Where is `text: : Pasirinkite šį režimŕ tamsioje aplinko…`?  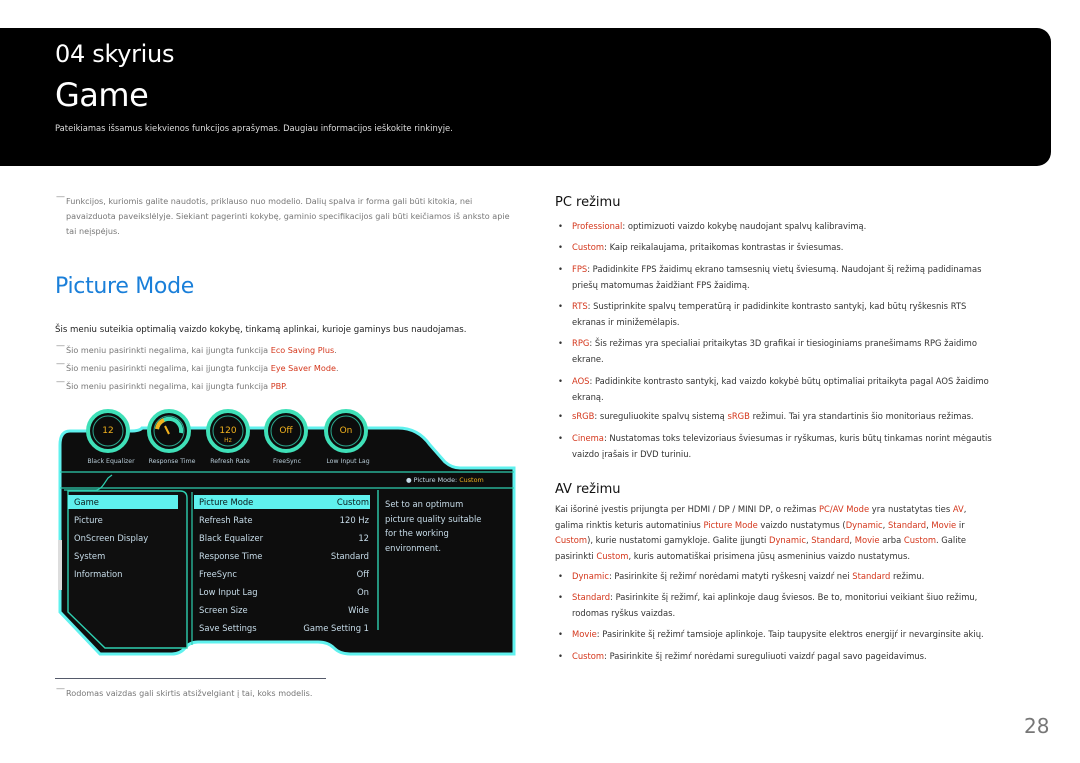 text: : Pasirinkite šį režimŕ tamsioje aplinko… is located at coordinates (790, 634).